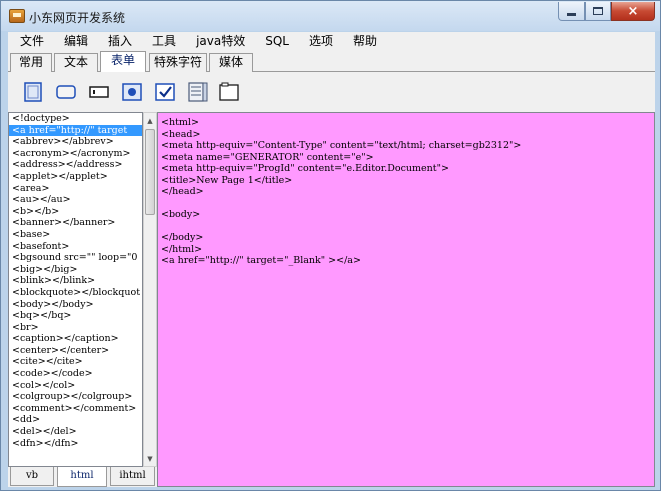  What do you see at coordinates (75, 362) in the screenshot?
I see `tag-list-item: <cite></cite>` at bounding box center [75, 362].